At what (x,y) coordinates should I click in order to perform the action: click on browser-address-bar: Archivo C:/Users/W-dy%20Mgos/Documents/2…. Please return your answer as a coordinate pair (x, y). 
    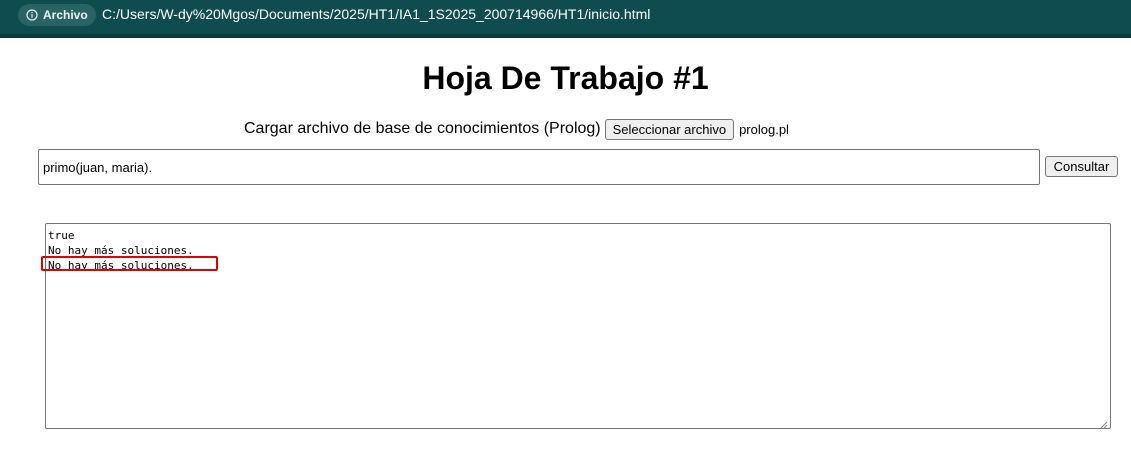
    Looking at the image, I should click on (565, 19).